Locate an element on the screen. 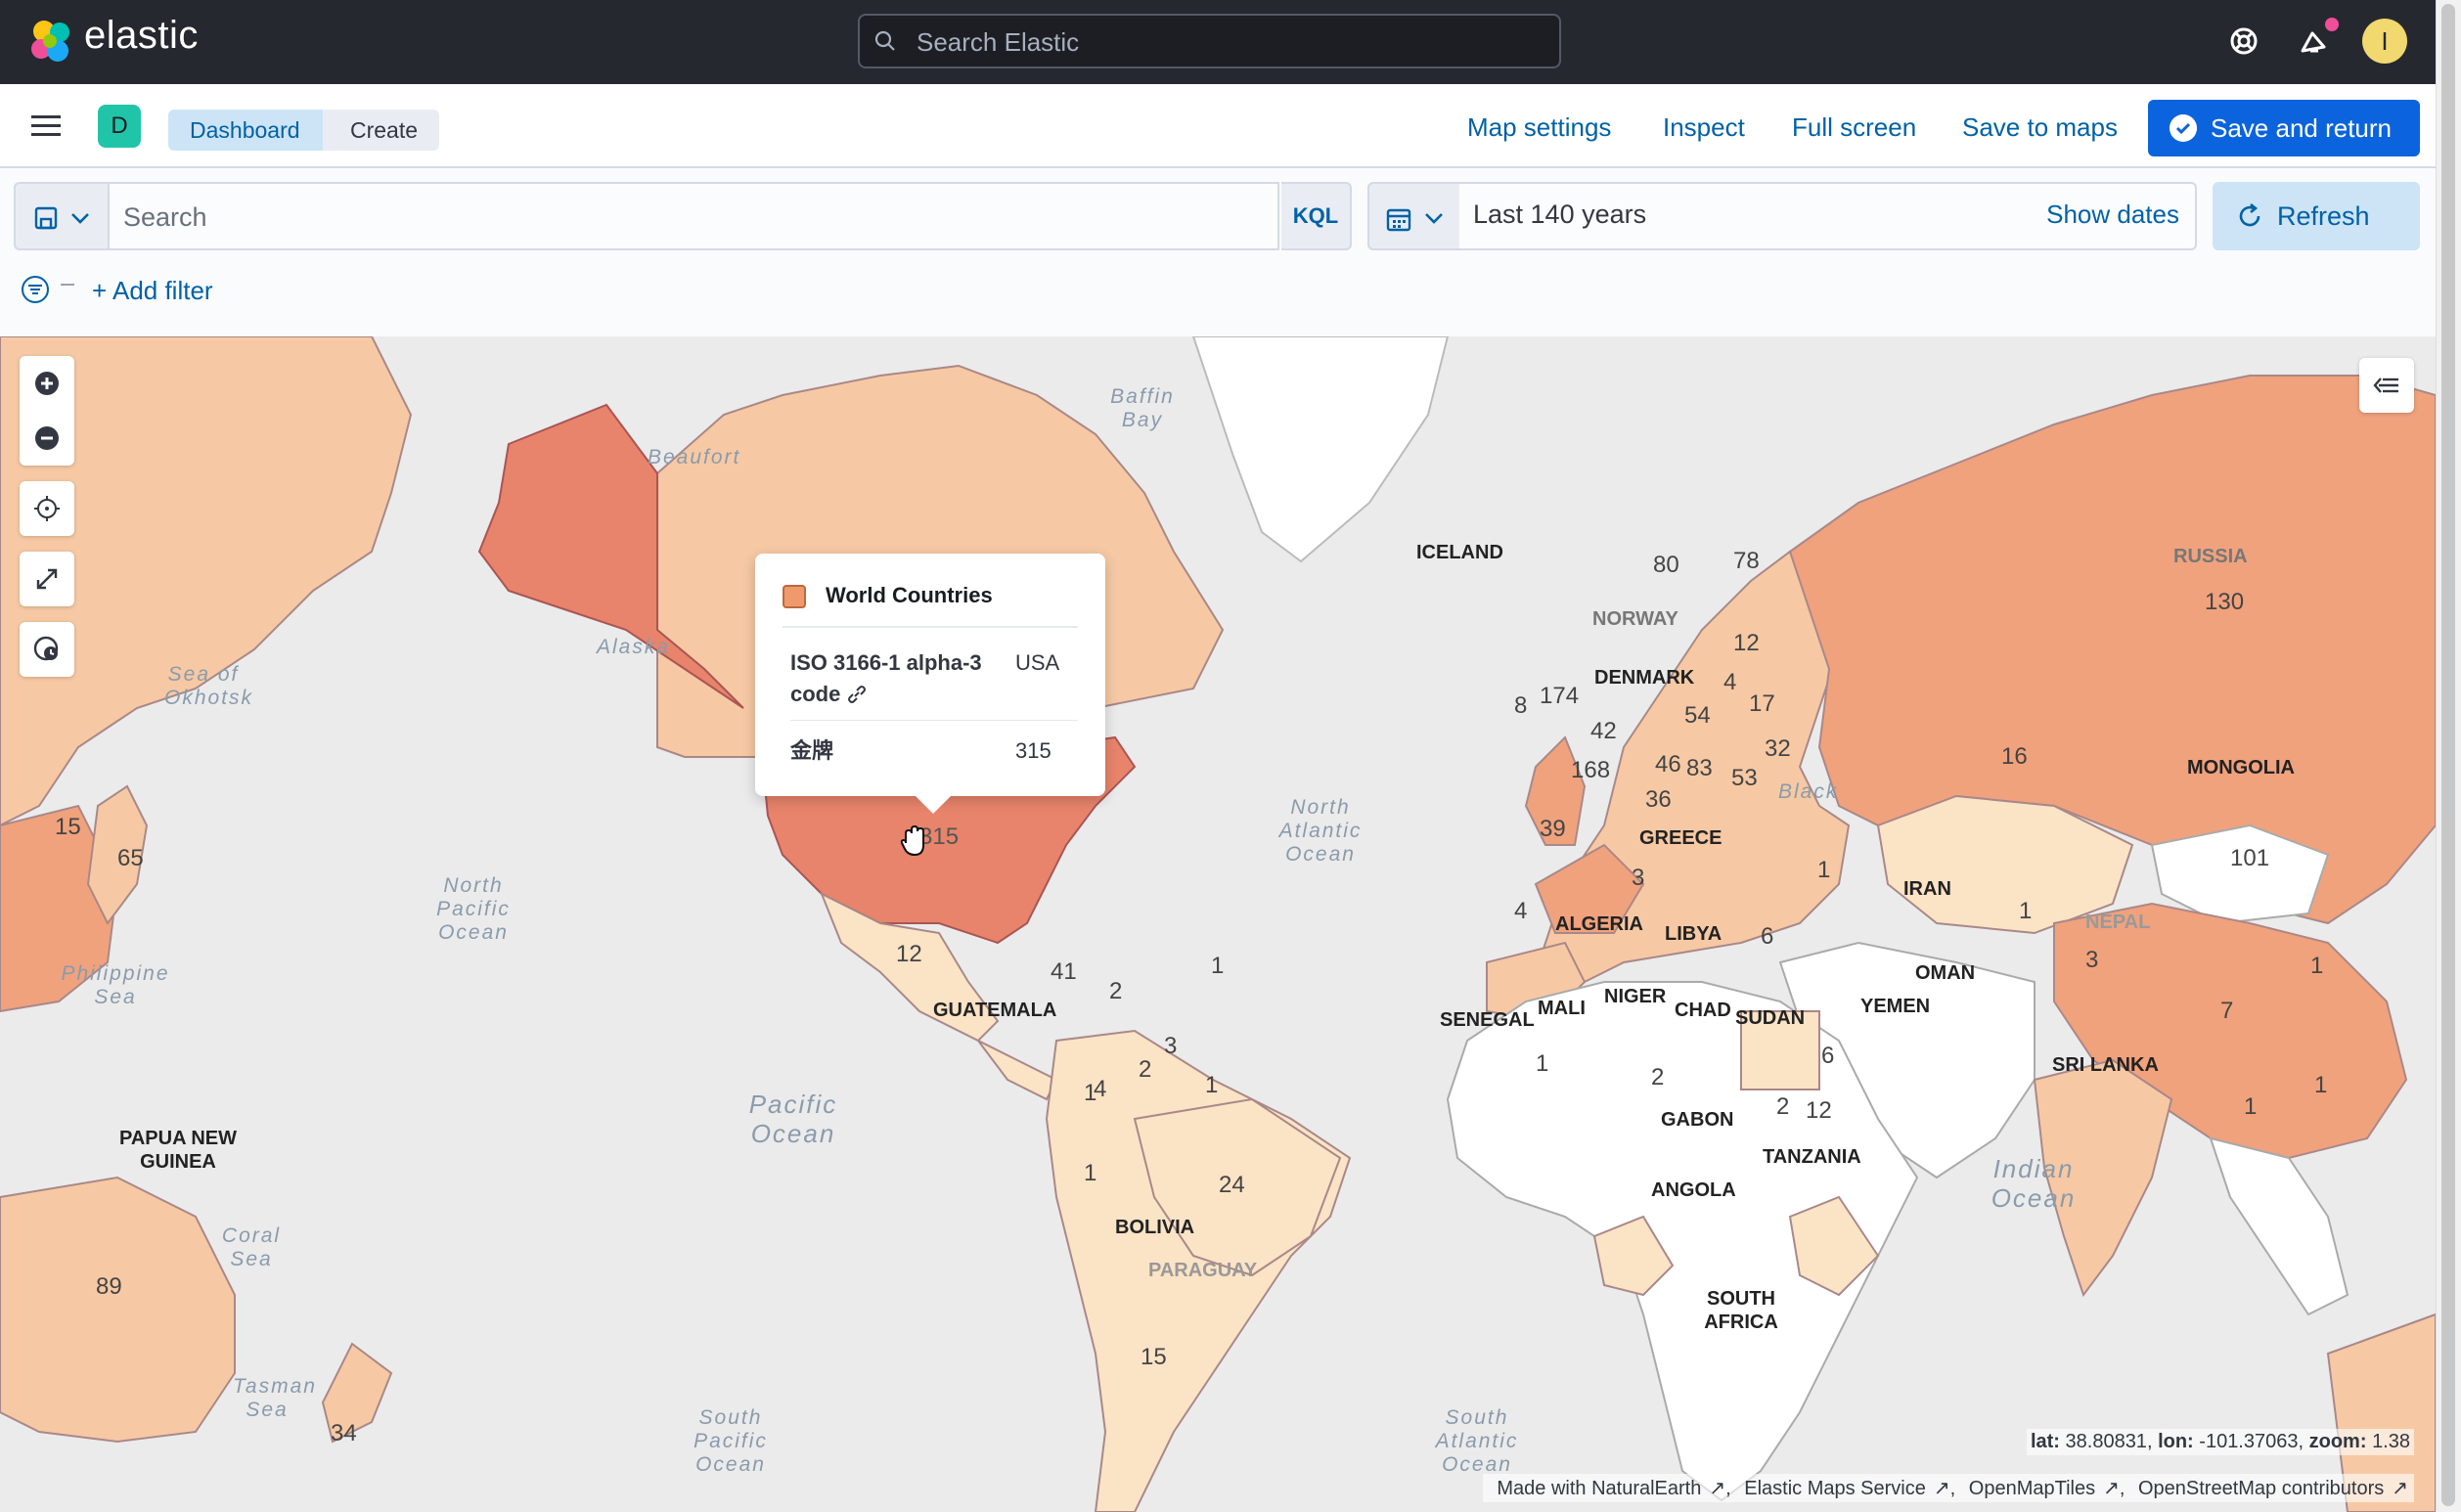 This screenshot has height=1512, width=2461. globe-clock-icon is located at coordinates (46, 649).